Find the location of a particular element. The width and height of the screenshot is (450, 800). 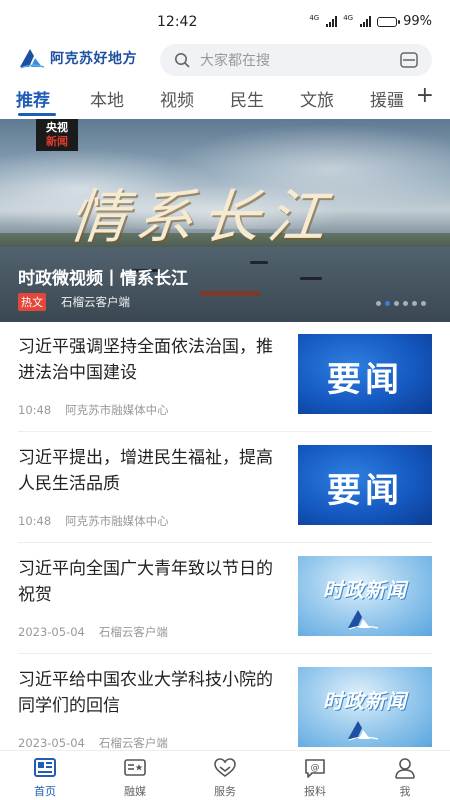

logo-line-1: 央视 is located at coordinates (57, 127).